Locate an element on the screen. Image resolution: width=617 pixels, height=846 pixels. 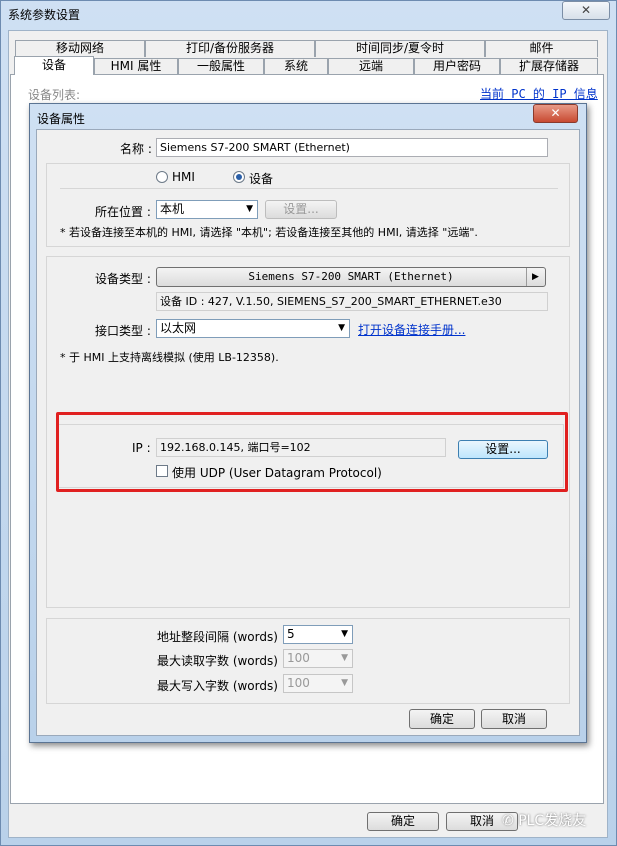
interface-type-value: 以太网 is located at coordinates (178, 328).